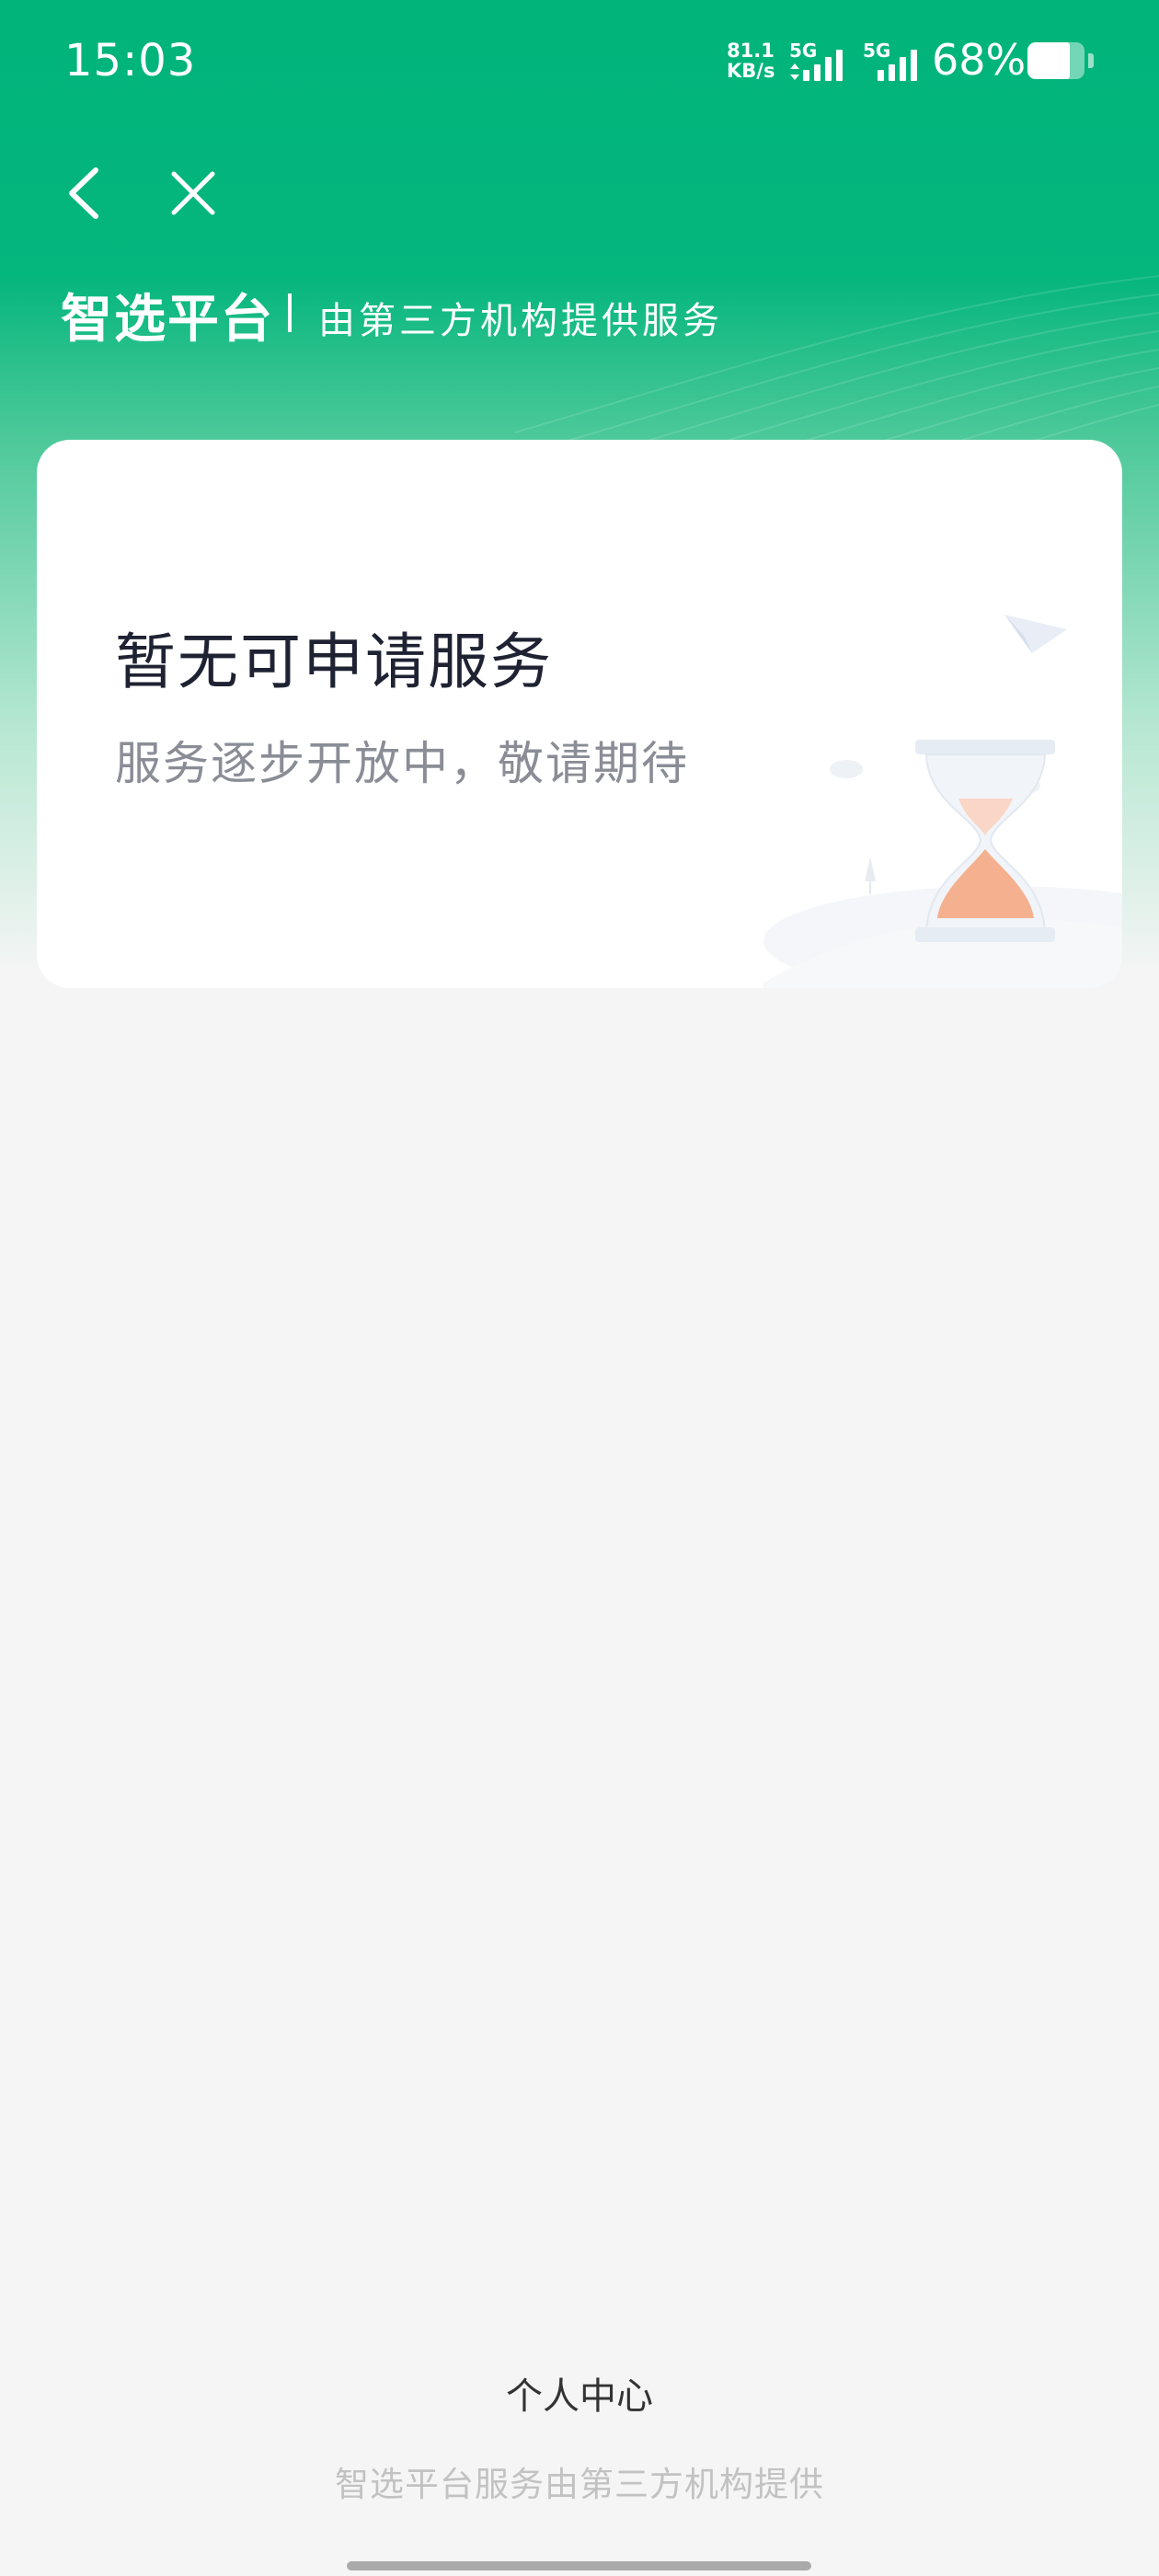 Image resolution: width=1159 pixels, height=2576 pixels. I want to click on network-speed-value: 81.1, so click(751, 51).